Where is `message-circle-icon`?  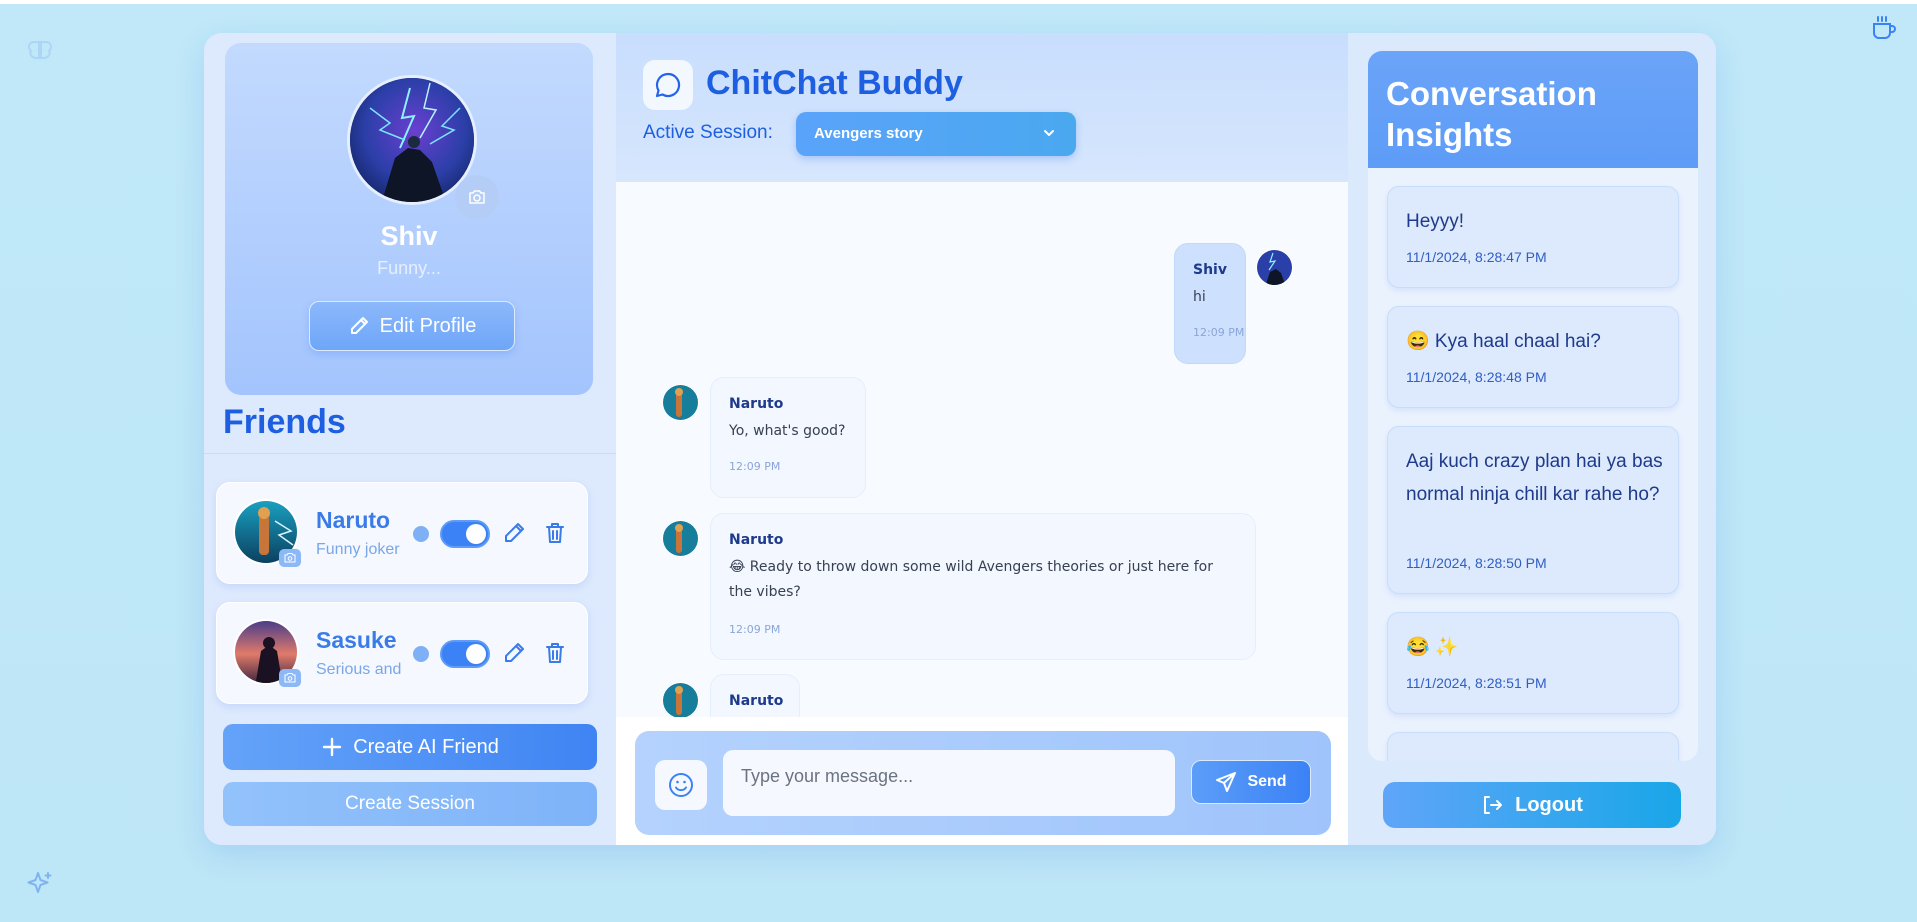
message-circle-icon is located at coordinates (668, 85).